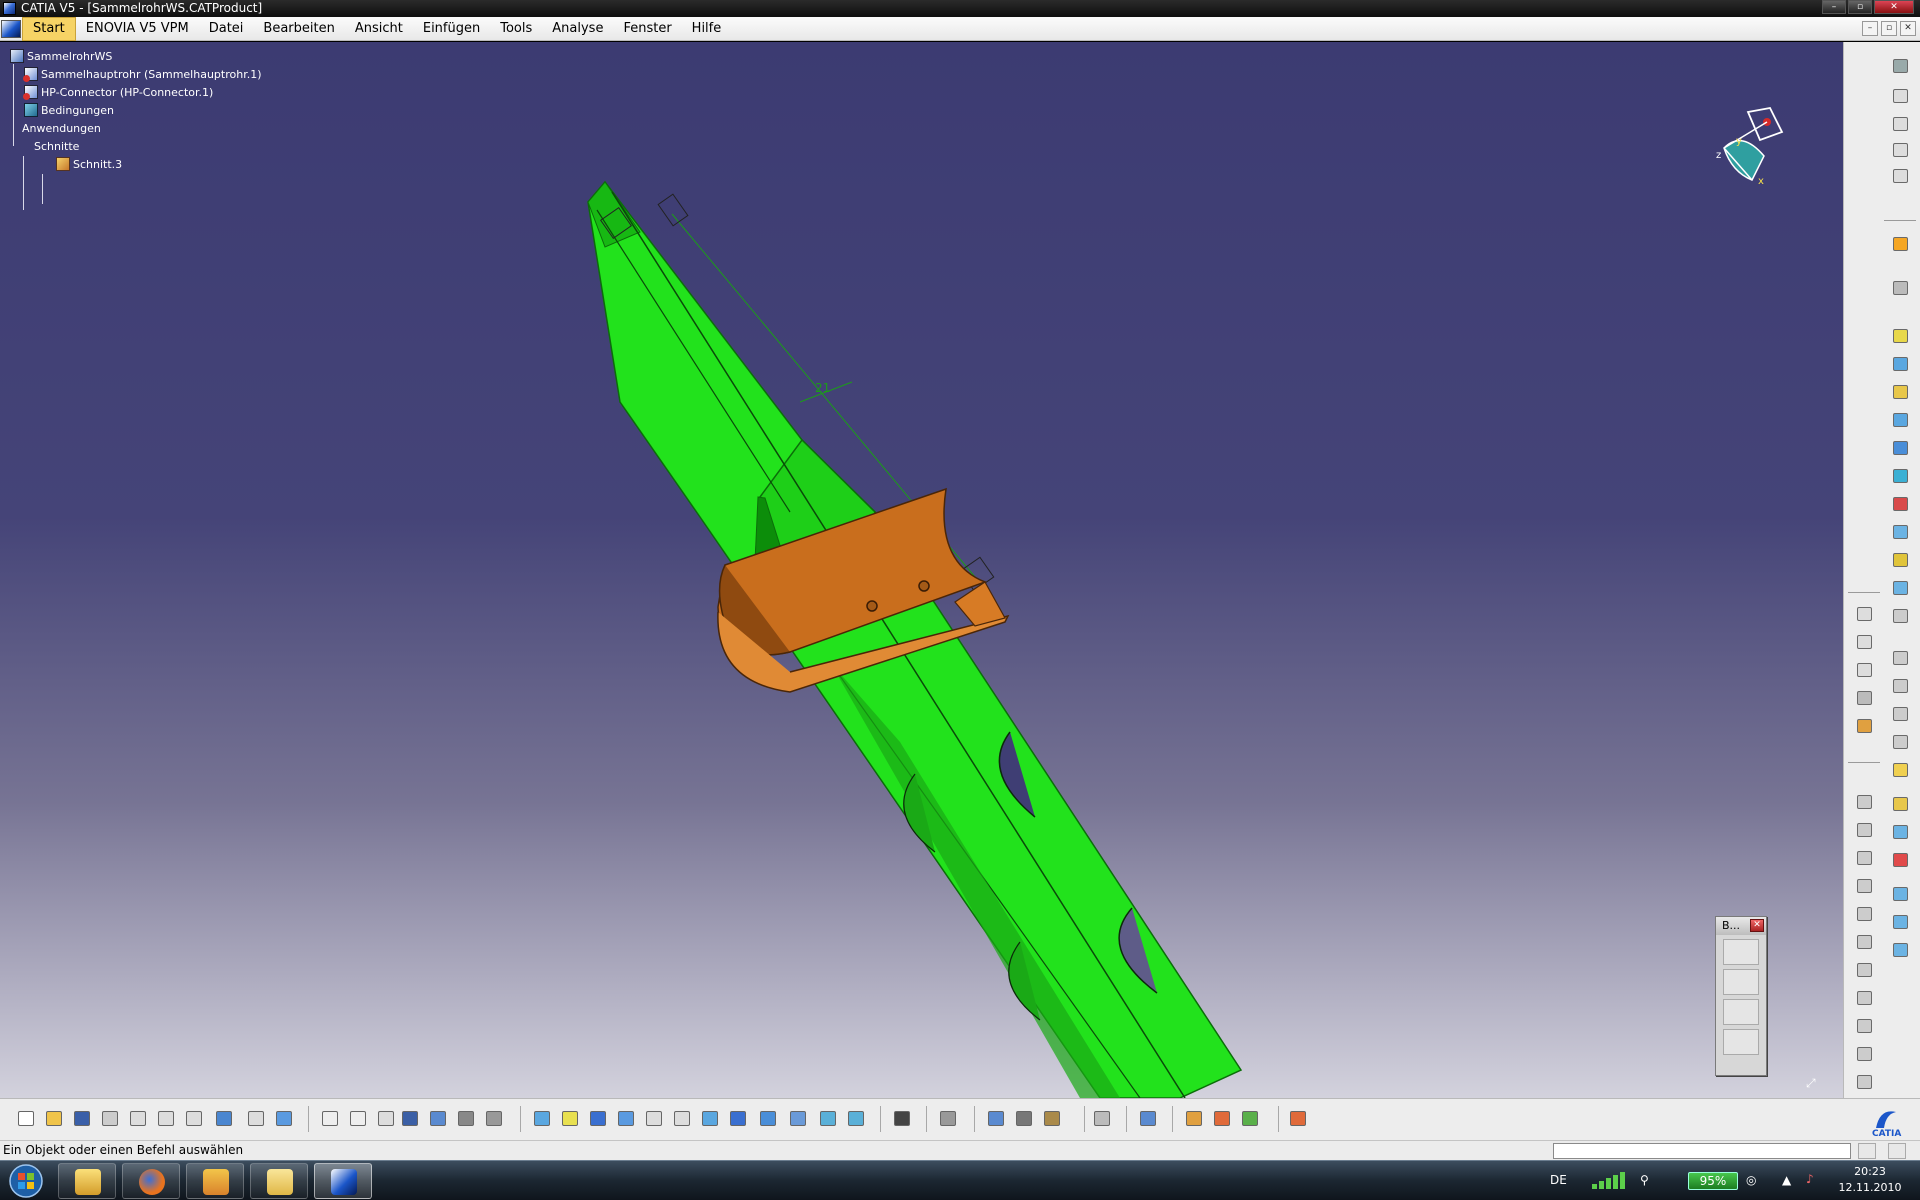 Image resolution: width=1920 pixels, height=1200 pixels. I want to click on tree-node-sammelhauptrohr: Sammelhauptrohr (Sammelhauptrohr.1), so click(142, 75).